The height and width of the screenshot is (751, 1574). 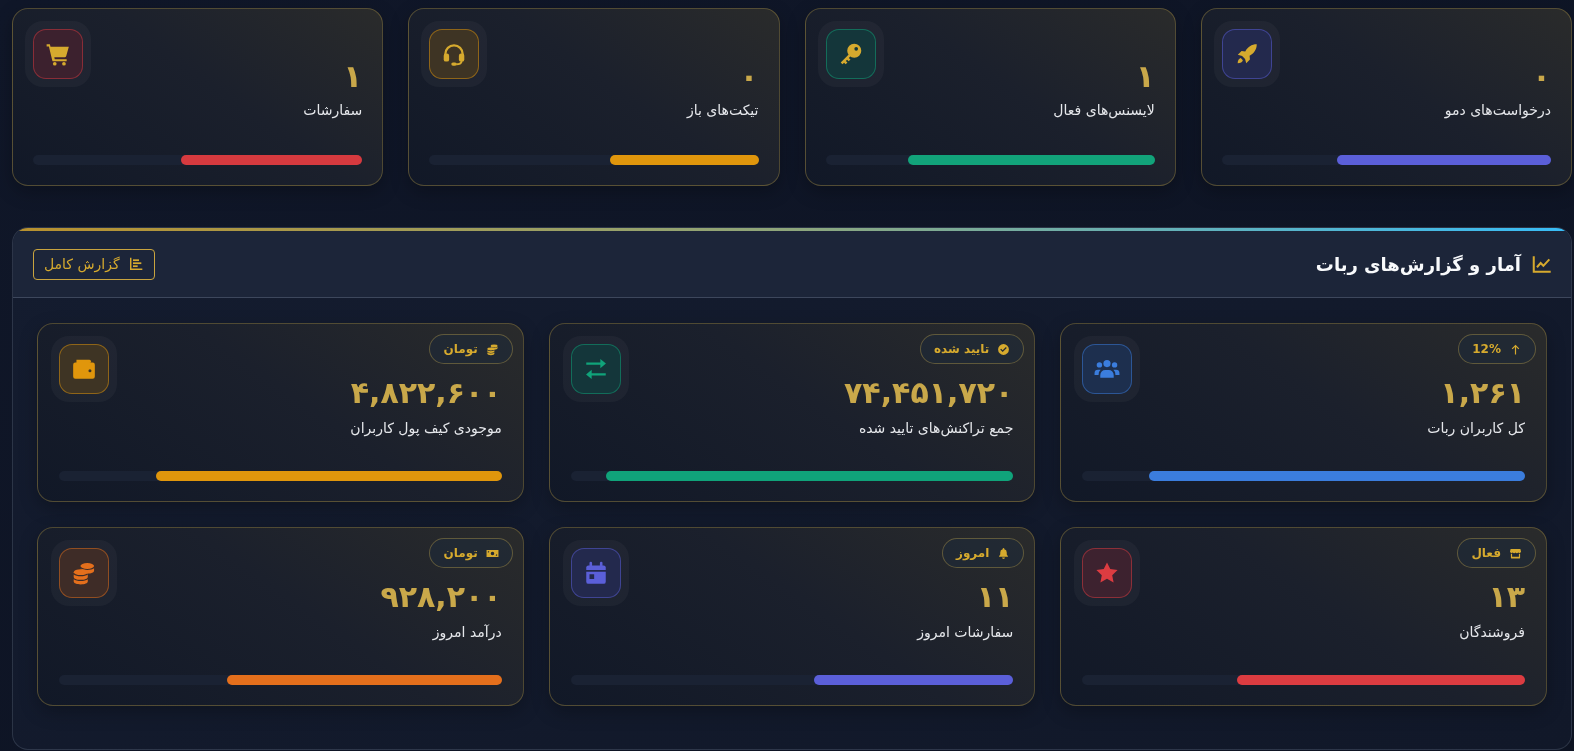 I want to click on wallet-icon, so click(x=84, y=369).